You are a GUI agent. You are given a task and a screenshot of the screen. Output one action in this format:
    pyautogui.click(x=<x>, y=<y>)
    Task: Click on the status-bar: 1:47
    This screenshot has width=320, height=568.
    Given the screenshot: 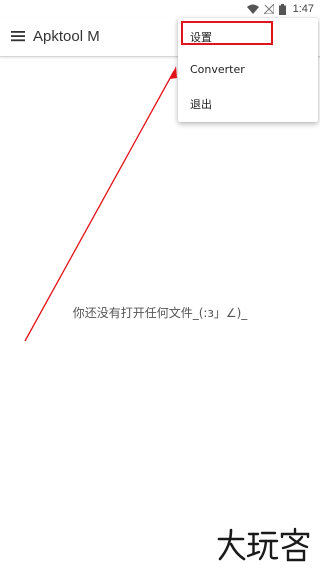 What is the action you would take?
    pyautogui.click(x=160, y=9)
    